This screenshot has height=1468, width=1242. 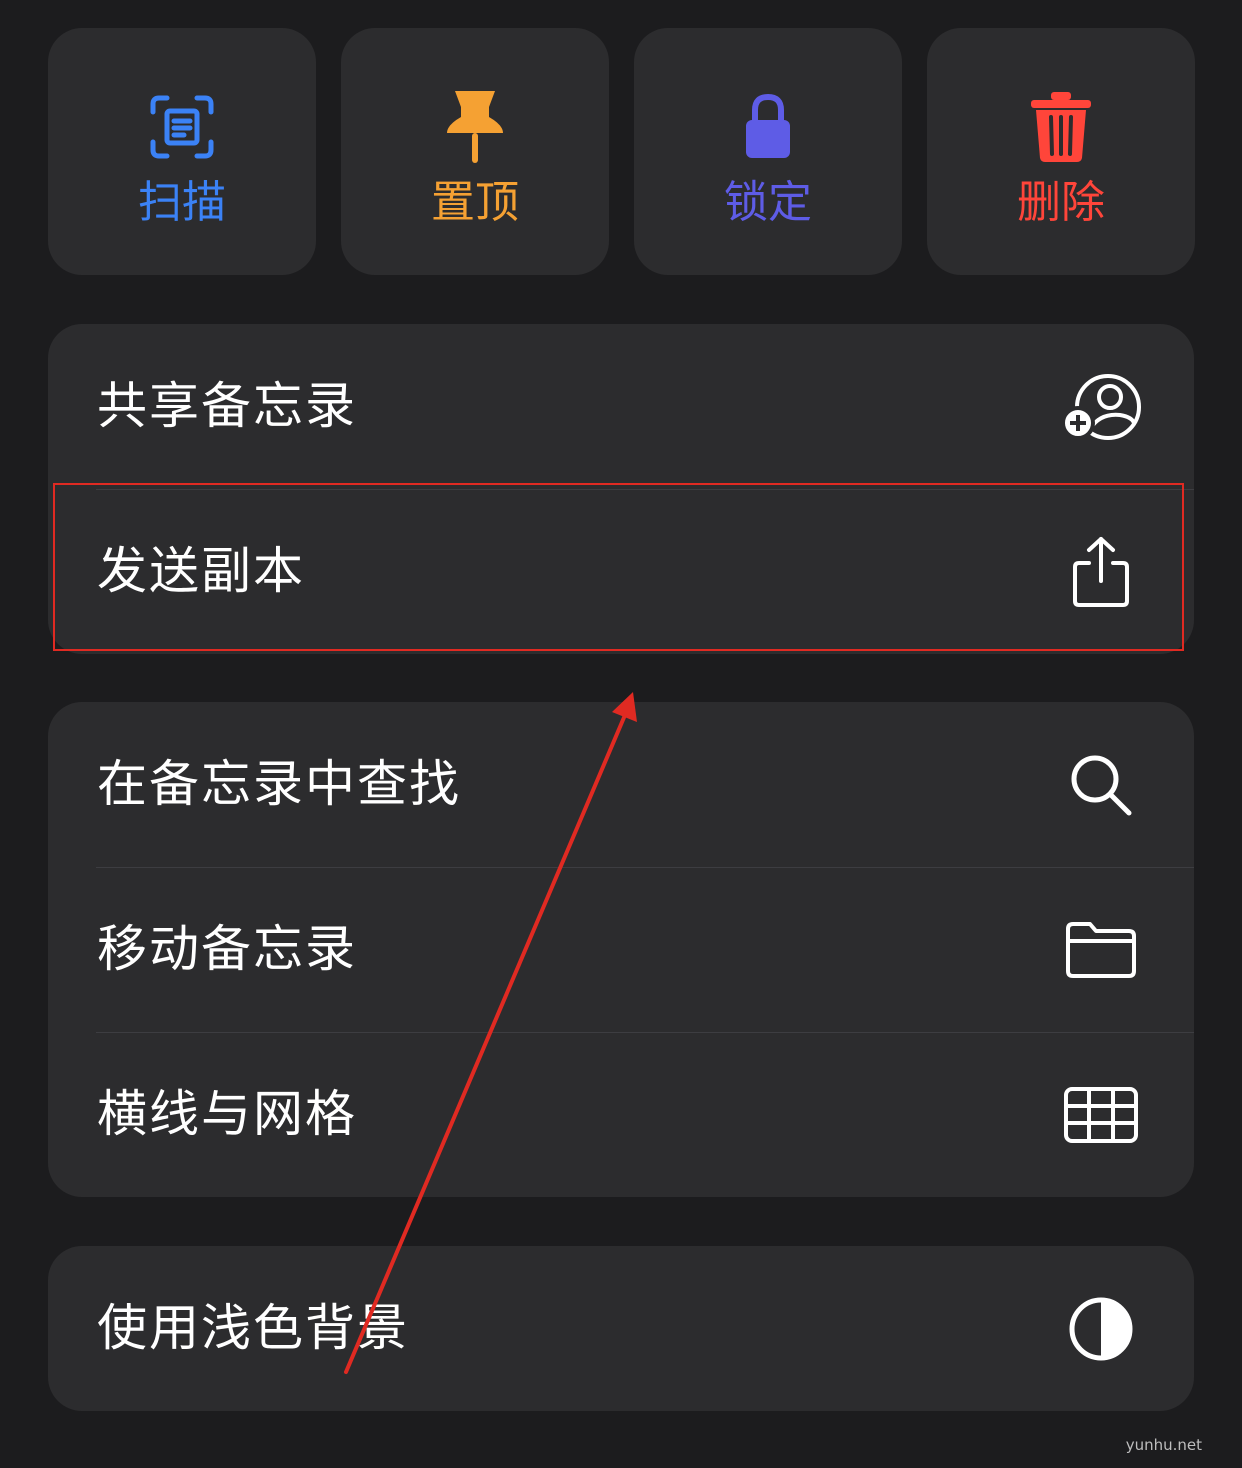 I want to click on half-circle-icon, so click(x=1101, y=1328).